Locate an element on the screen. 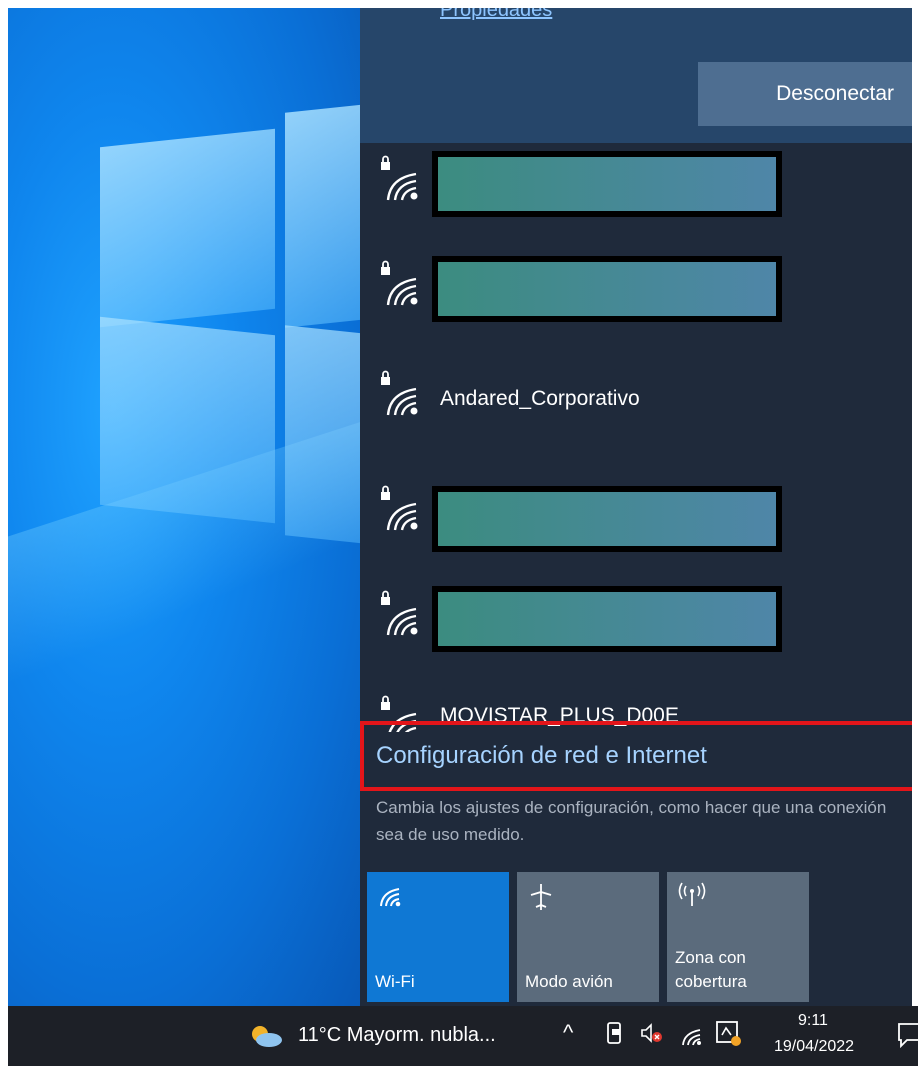 The height and width of the screenshot is (1081, 918). wifi-toggle-tile: Wi-Fi is located at coordinates (438, 937).